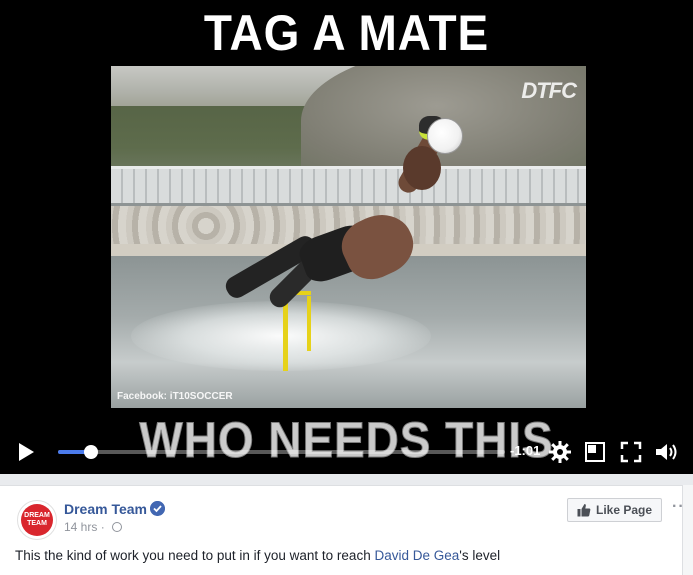 The width and height of the screenshot is (693, 575). Describe the element at coordinates (117, 527) in the screenshot. I see `globe-icon` at that location.